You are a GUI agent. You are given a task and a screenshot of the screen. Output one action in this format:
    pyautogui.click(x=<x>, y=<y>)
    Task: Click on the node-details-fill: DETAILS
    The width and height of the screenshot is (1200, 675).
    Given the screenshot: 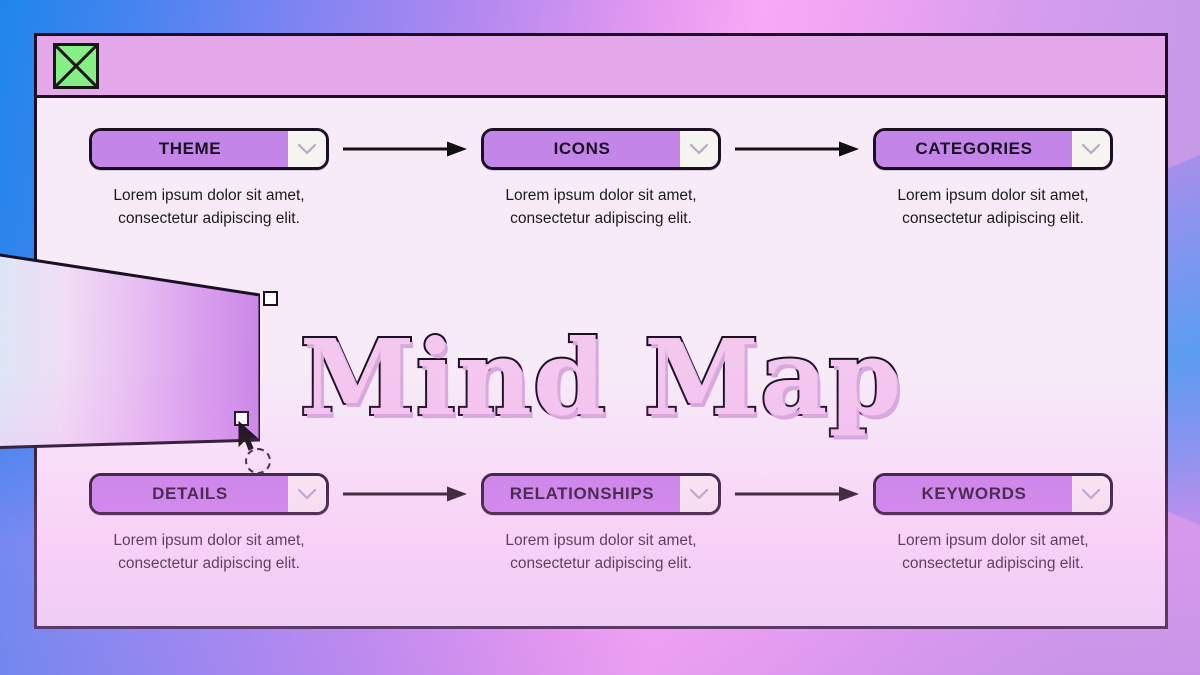 What is the action you would take?
    pyautogui.click(x=190, y=494)
    